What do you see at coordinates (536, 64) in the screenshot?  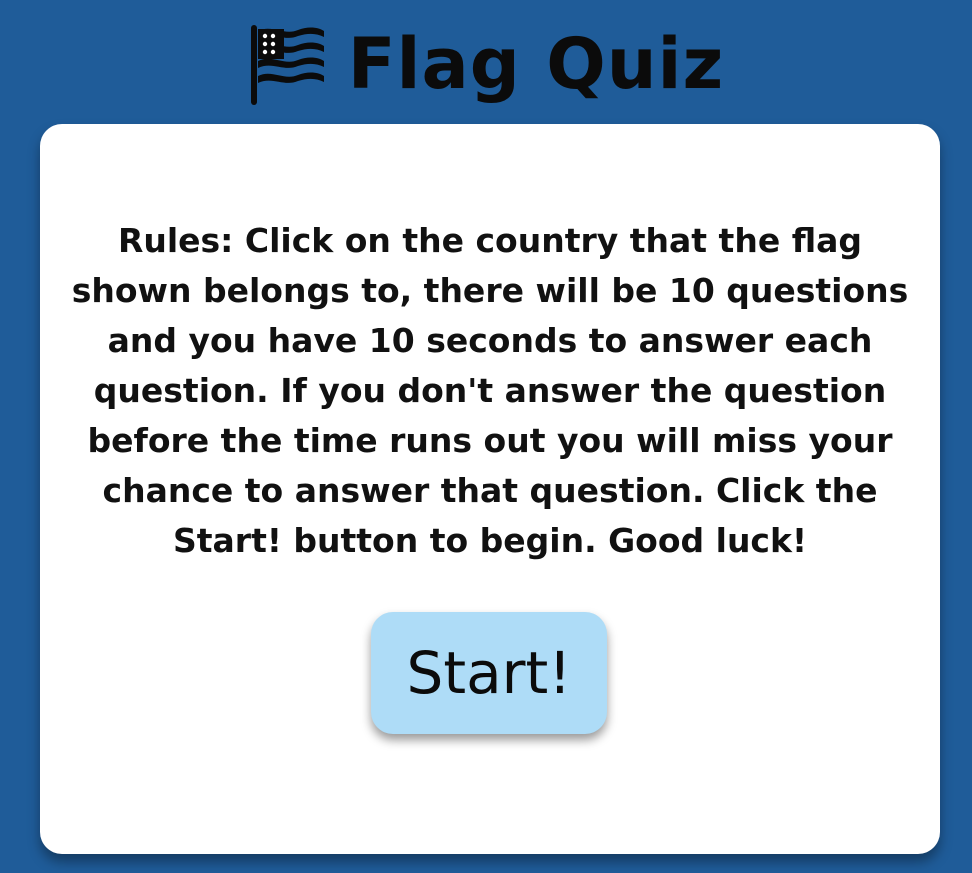 I see `page-title: Flag Quiz` at bounding box center [536, 64].